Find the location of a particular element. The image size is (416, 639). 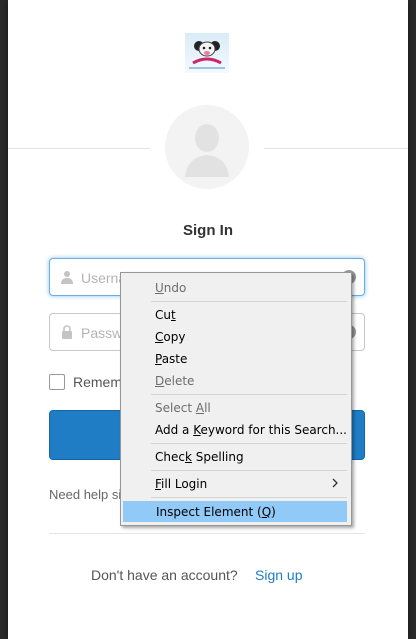

menu-item-label: Inspect Element (Q) is located at coordinates (216, 512).